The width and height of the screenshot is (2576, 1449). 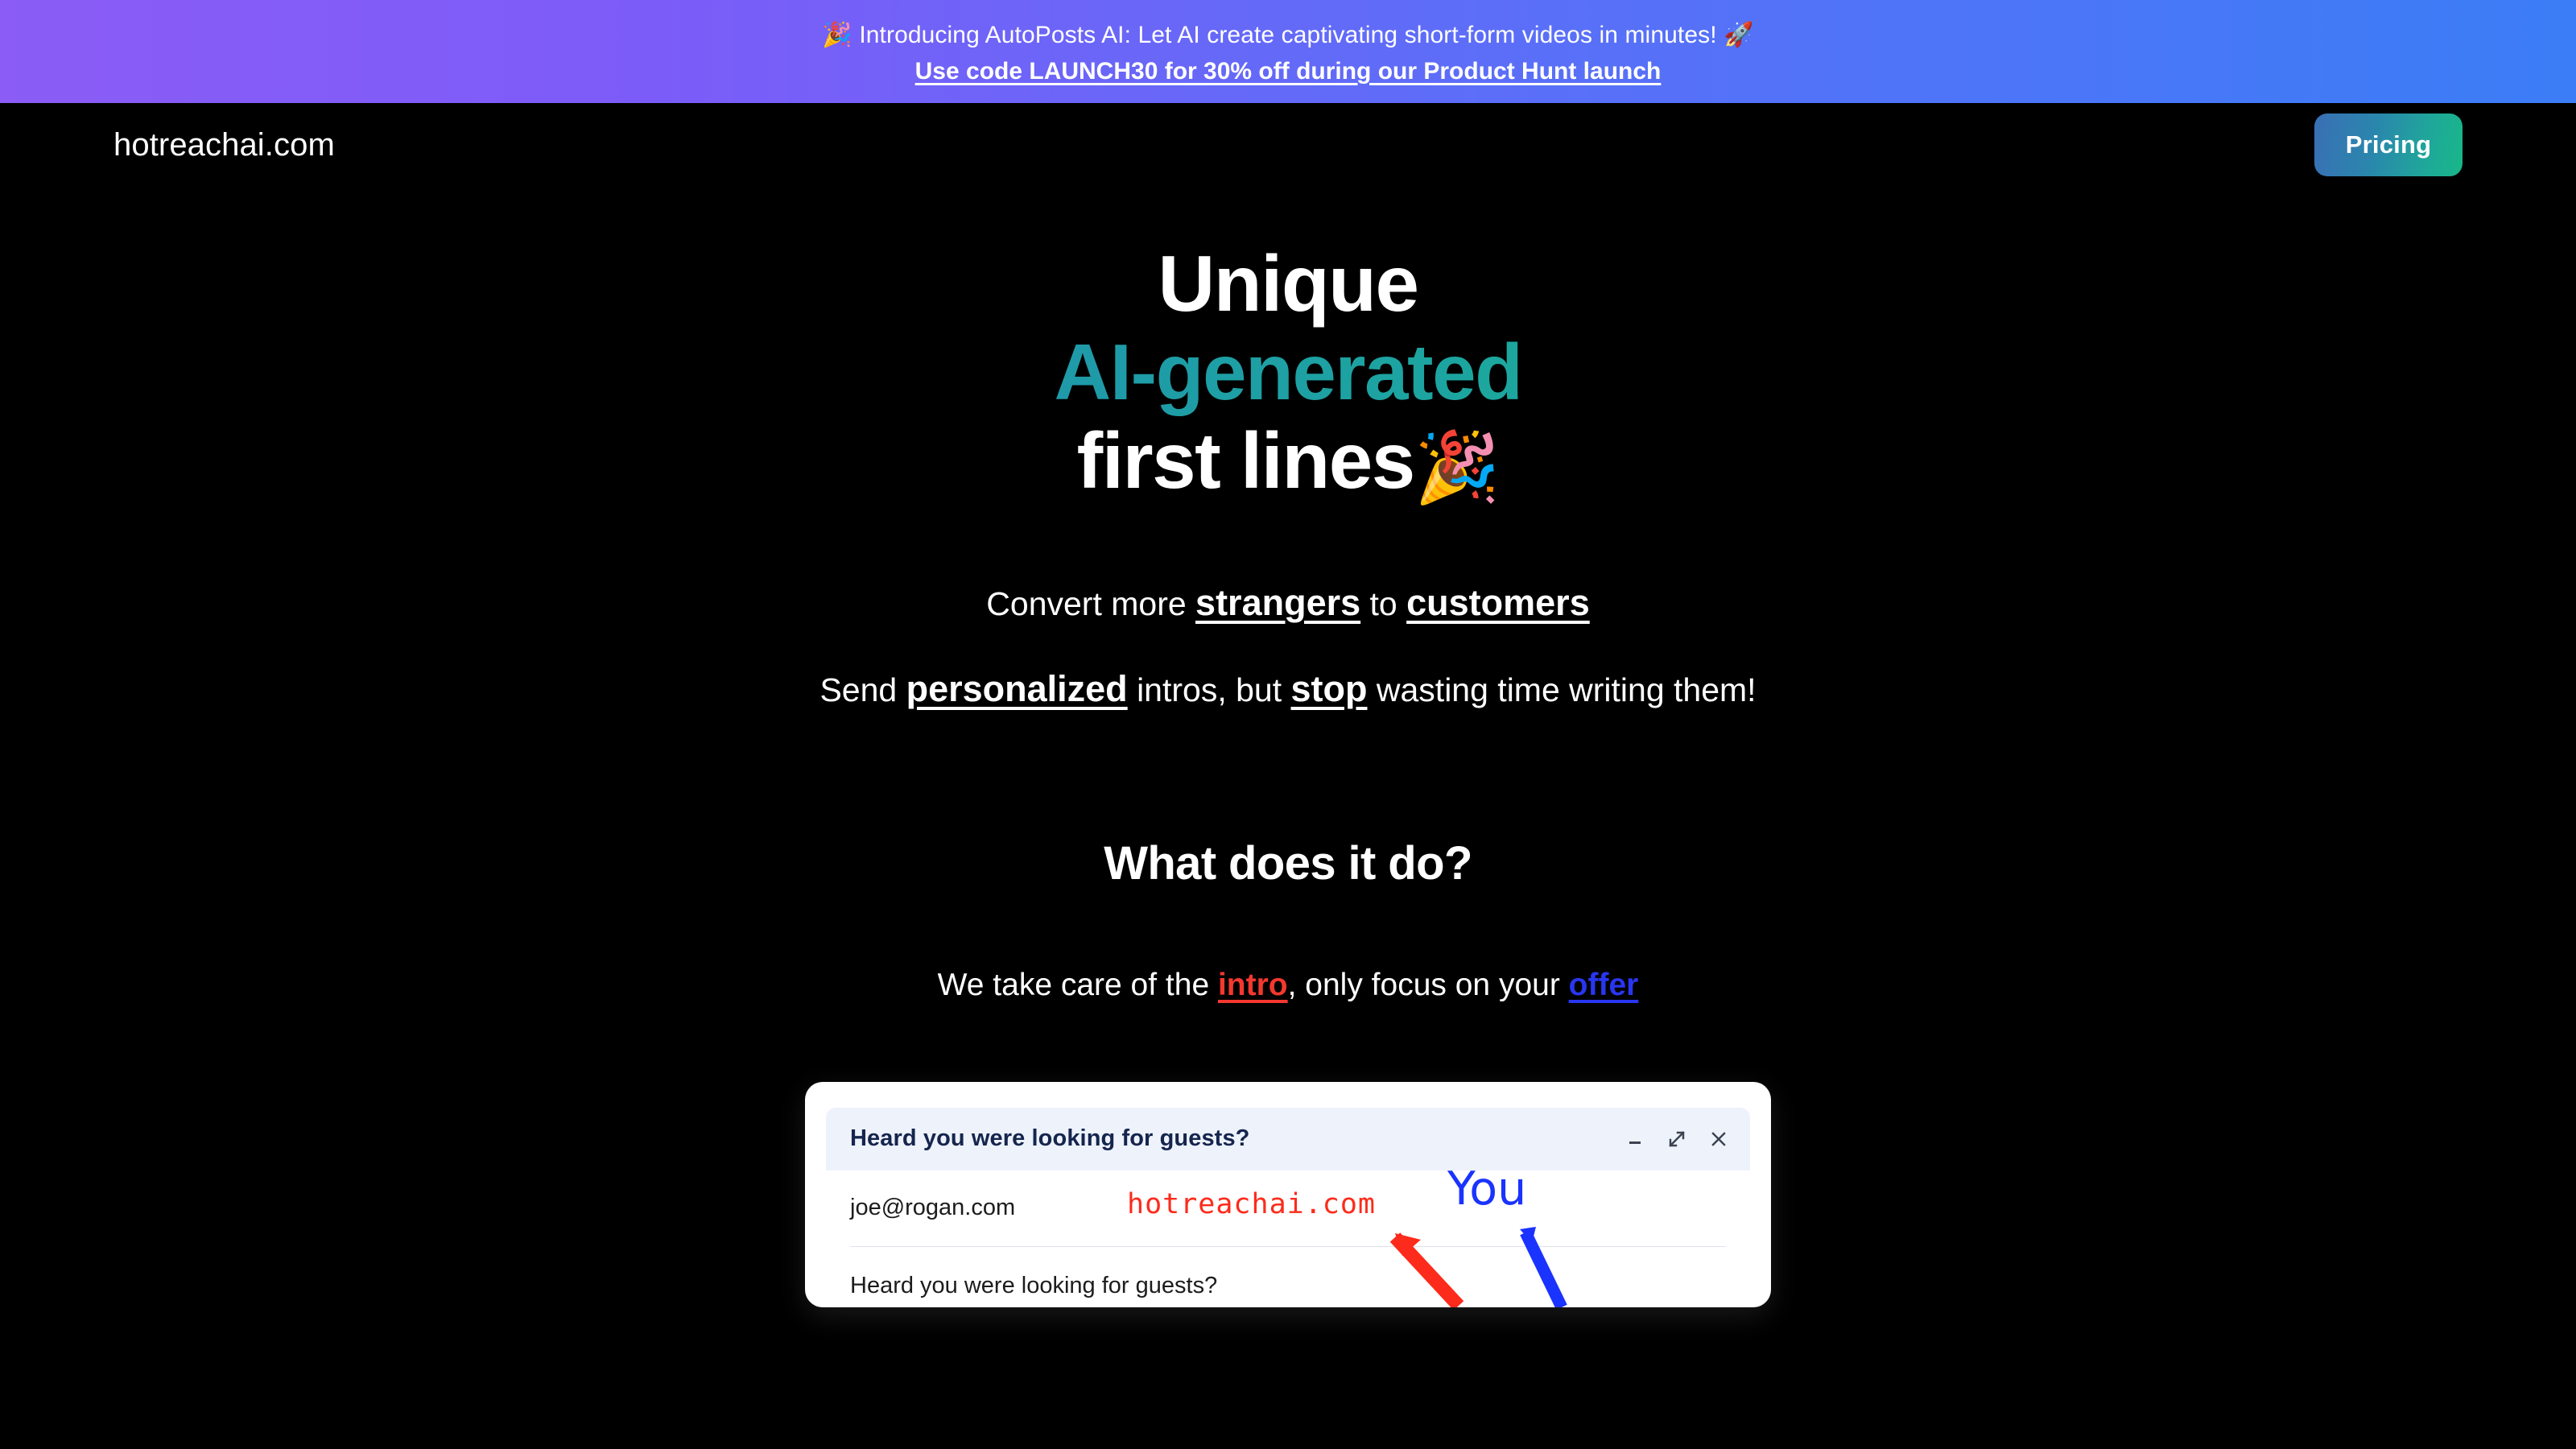 What do you see at coordinates (1253, 985) in the screenshot?
I see `tagline-keyword-intro: intro` at bounding box center [1253, 985].